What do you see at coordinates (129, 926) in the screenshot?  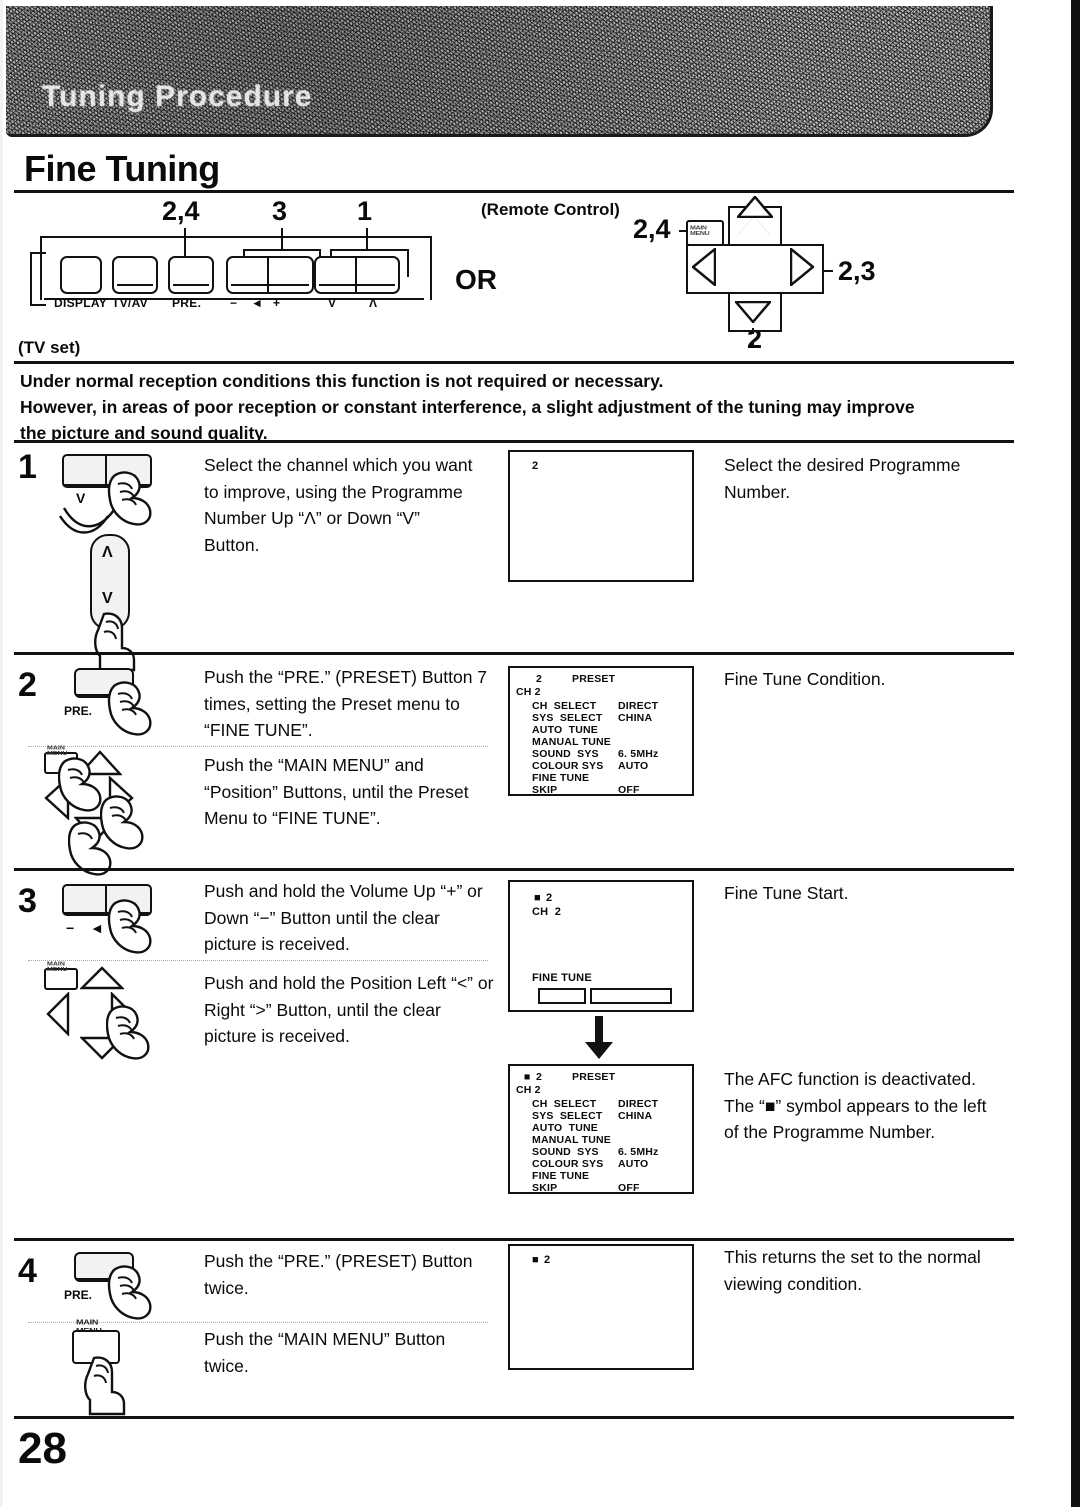 I see `pointing-hand-icon` at bounding box center [129, 926].